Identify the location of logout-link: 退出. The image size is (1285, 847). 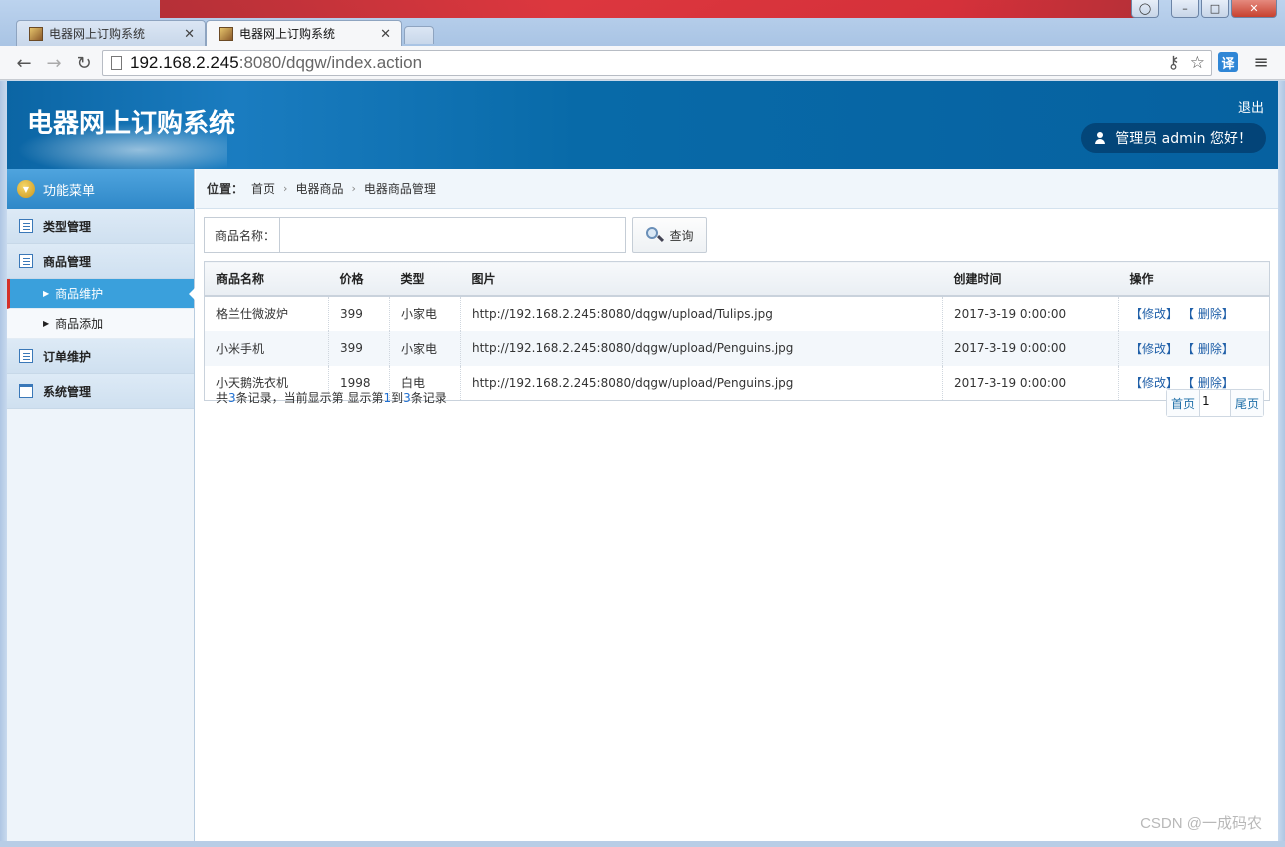
(1251, 106).